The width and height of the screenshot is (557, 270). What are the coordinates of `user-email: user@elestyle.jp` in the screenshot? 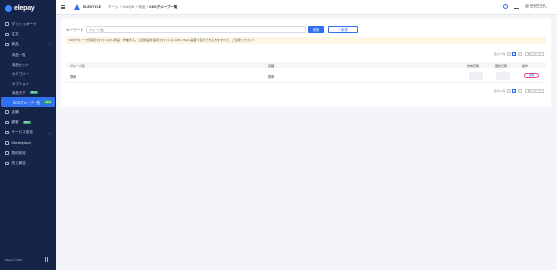 It's located at (538, 8).